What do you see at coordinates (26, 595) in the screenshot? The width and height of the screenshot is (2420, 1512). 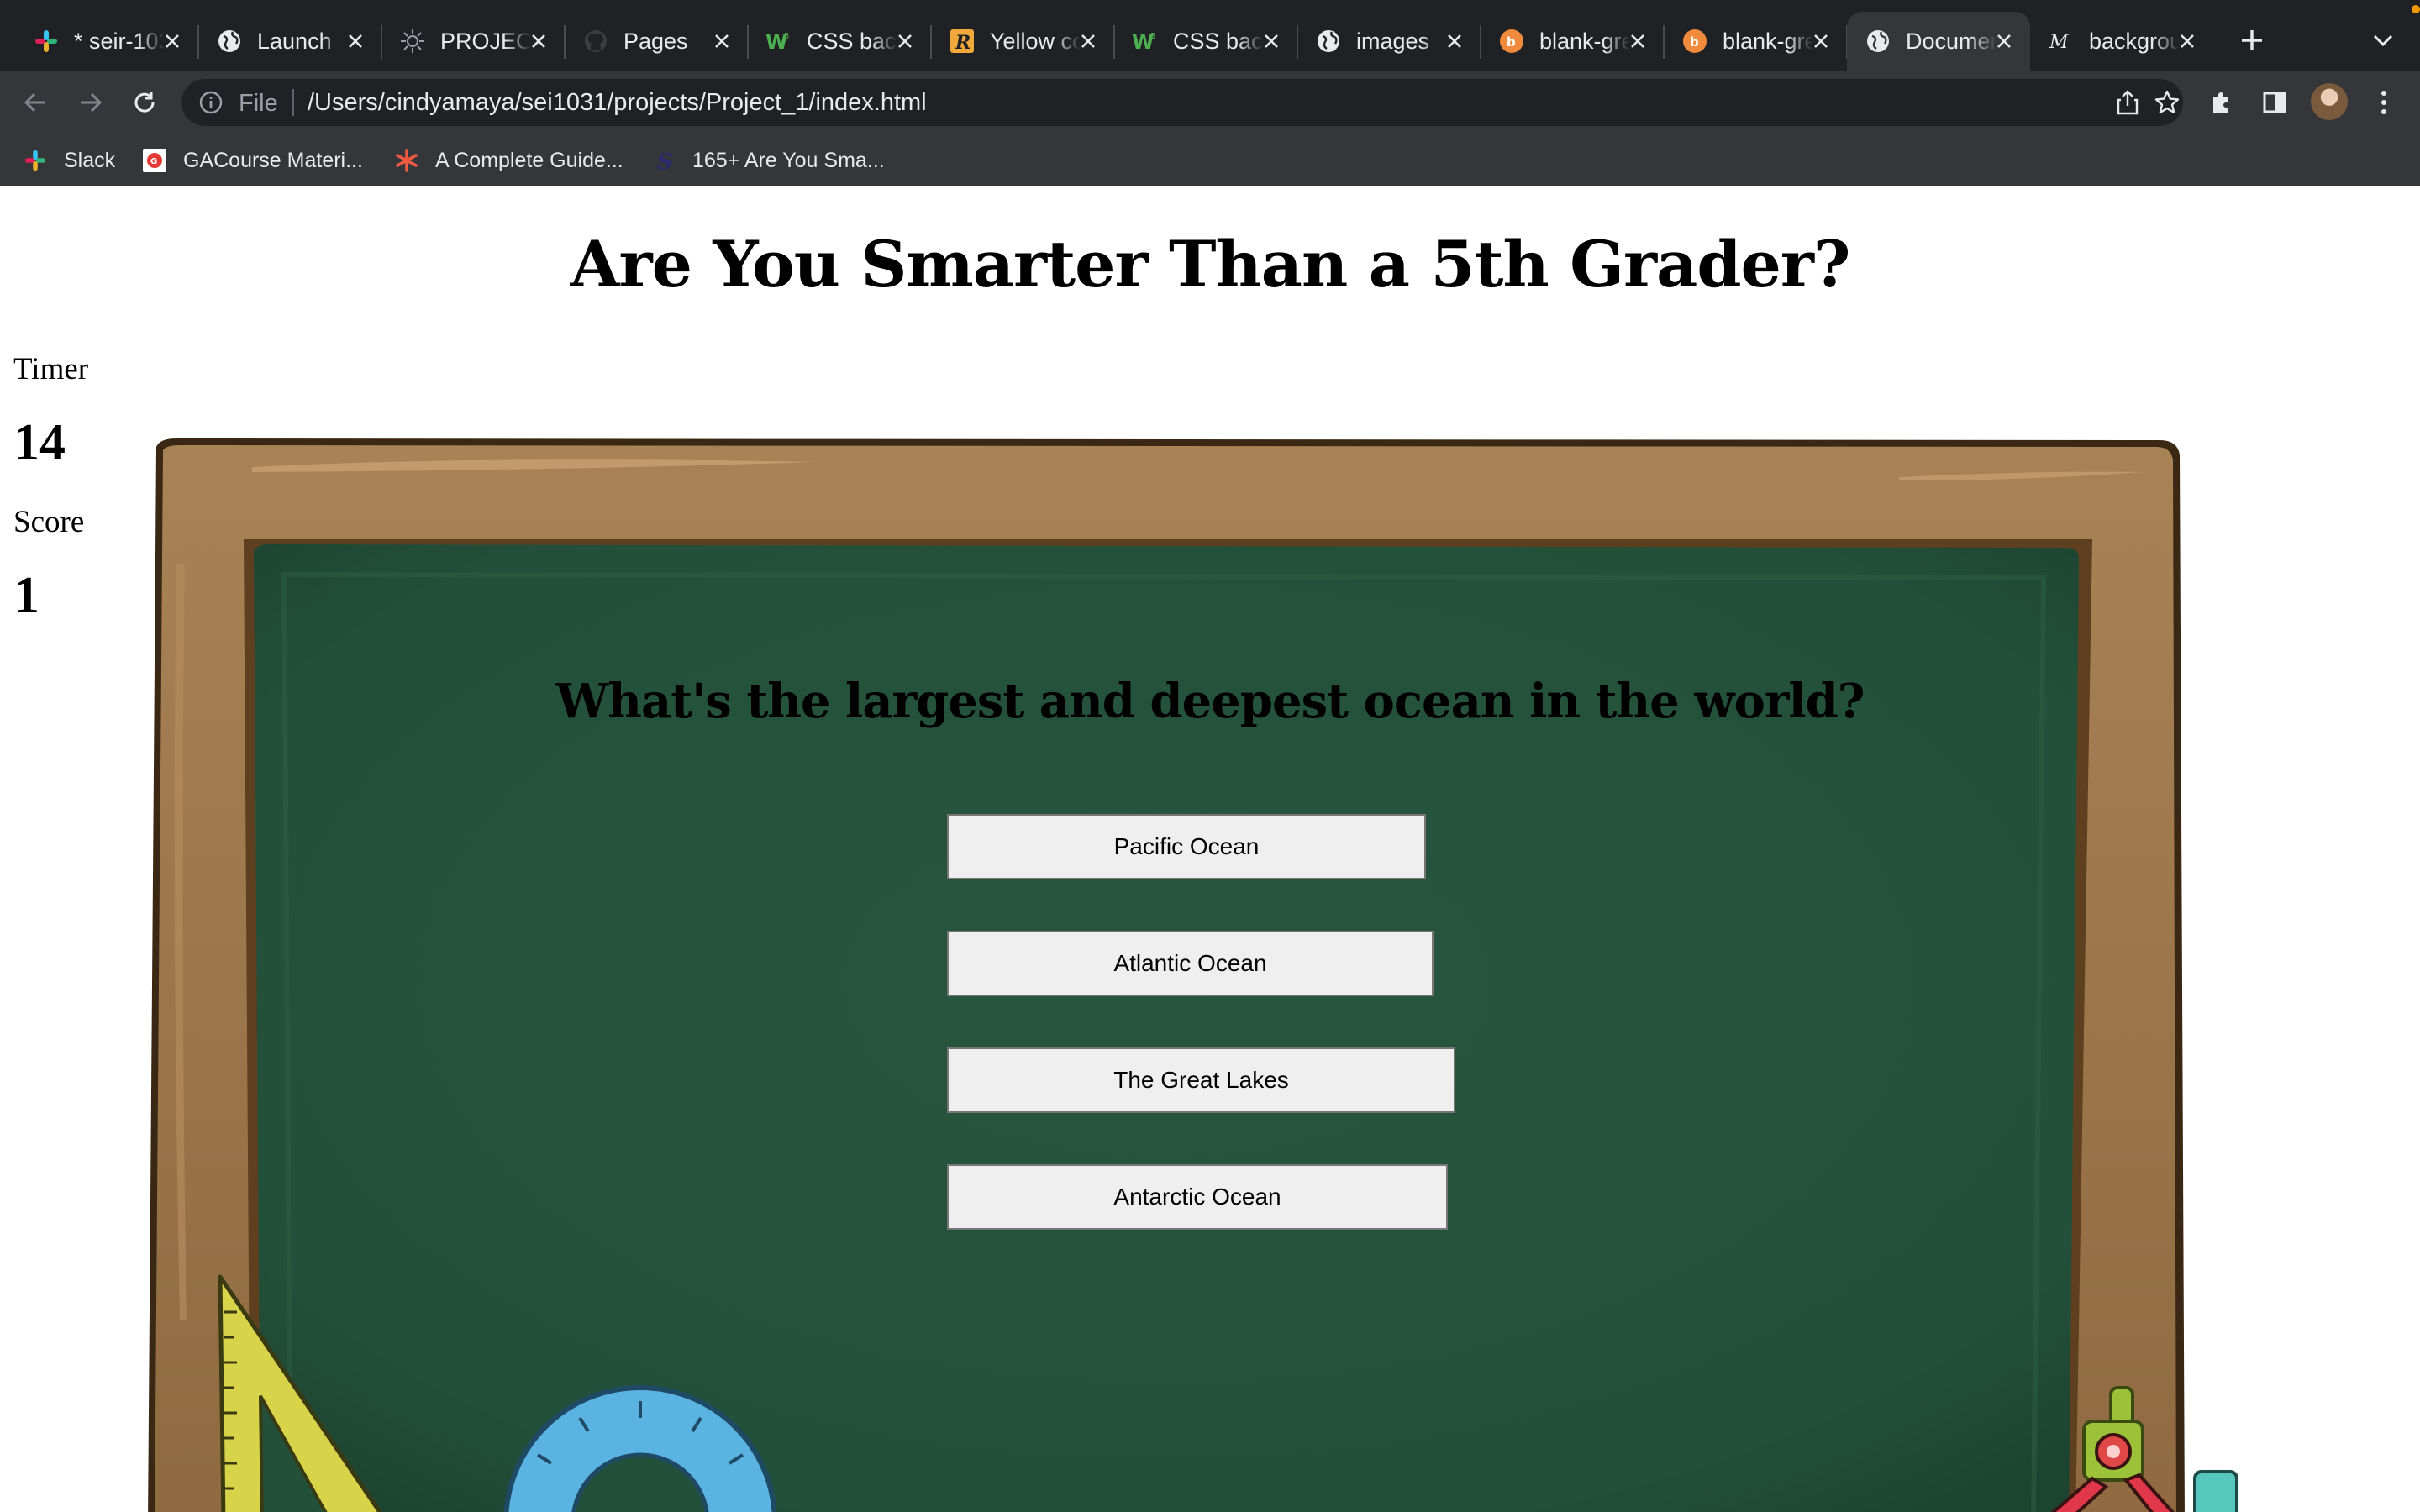 I see `score-value: 1` at bounding box center [26, 595].